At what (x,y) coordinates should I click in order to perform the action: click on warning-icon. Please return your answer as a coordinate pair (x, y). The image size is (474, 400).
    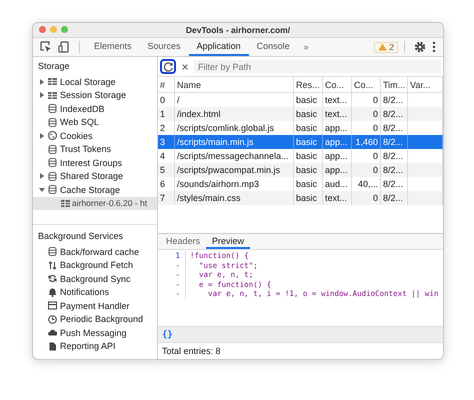
    Looking at the image, I should click on (383, 47).